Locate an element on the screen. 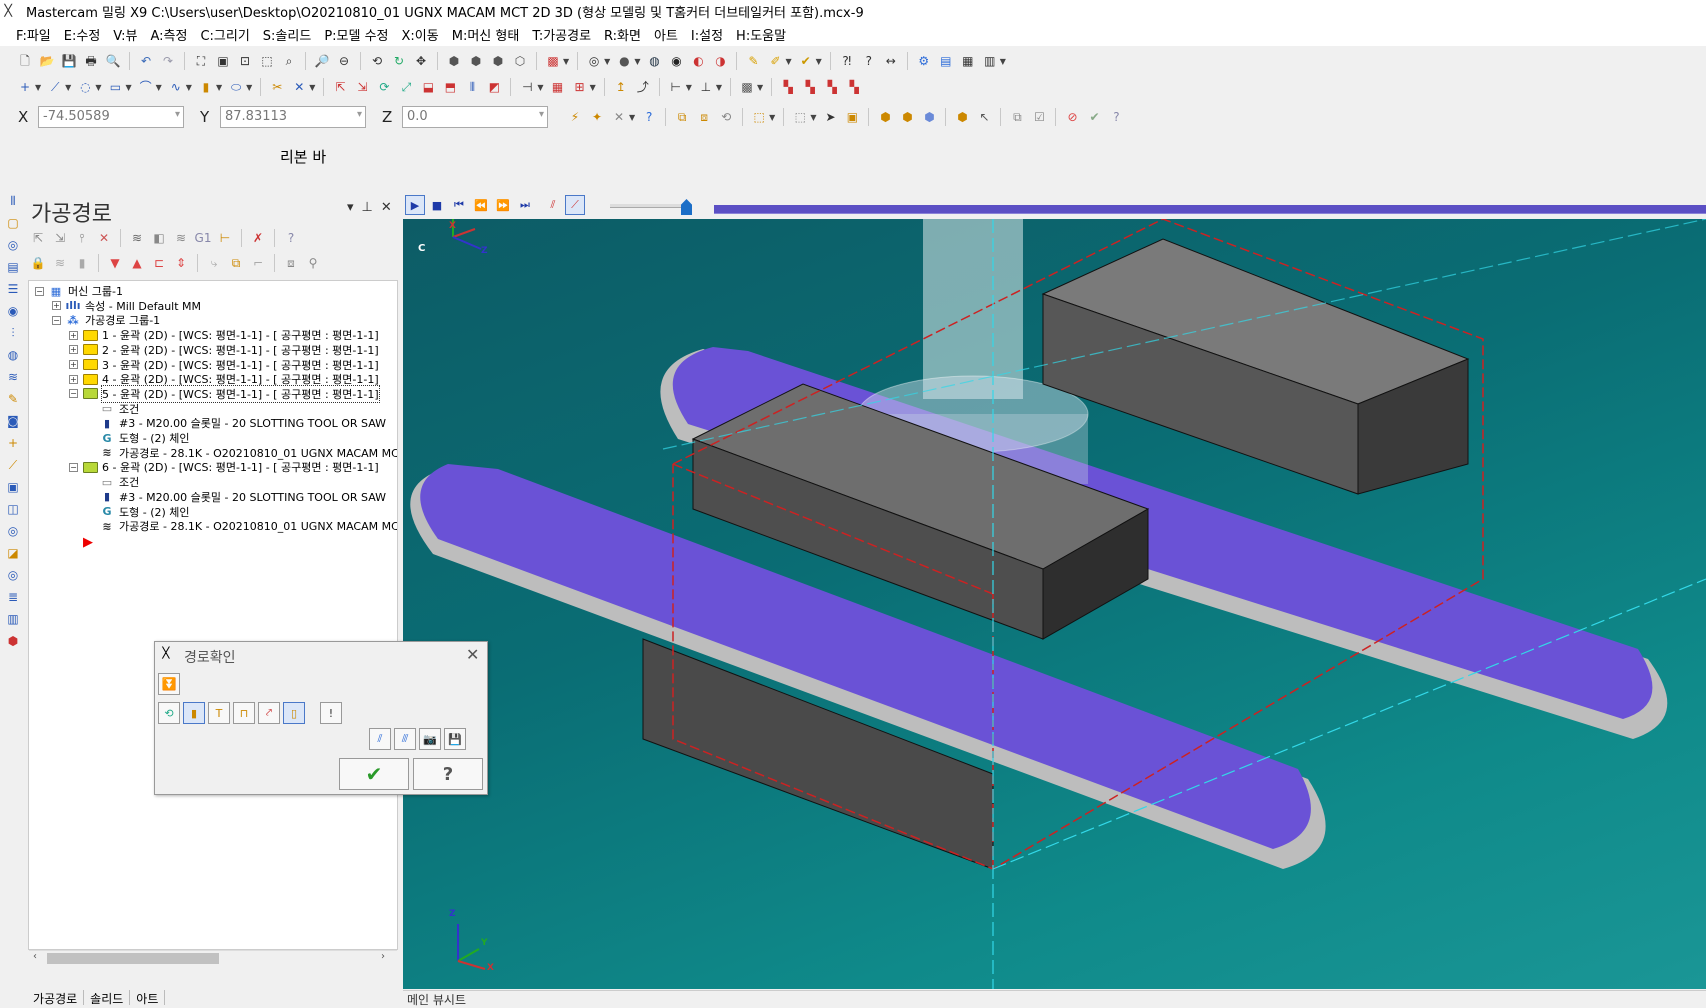 This screenshot has height=1008, width=1706. dynamic-rotate-icon: ↻ is located at coordinates (399, 61).